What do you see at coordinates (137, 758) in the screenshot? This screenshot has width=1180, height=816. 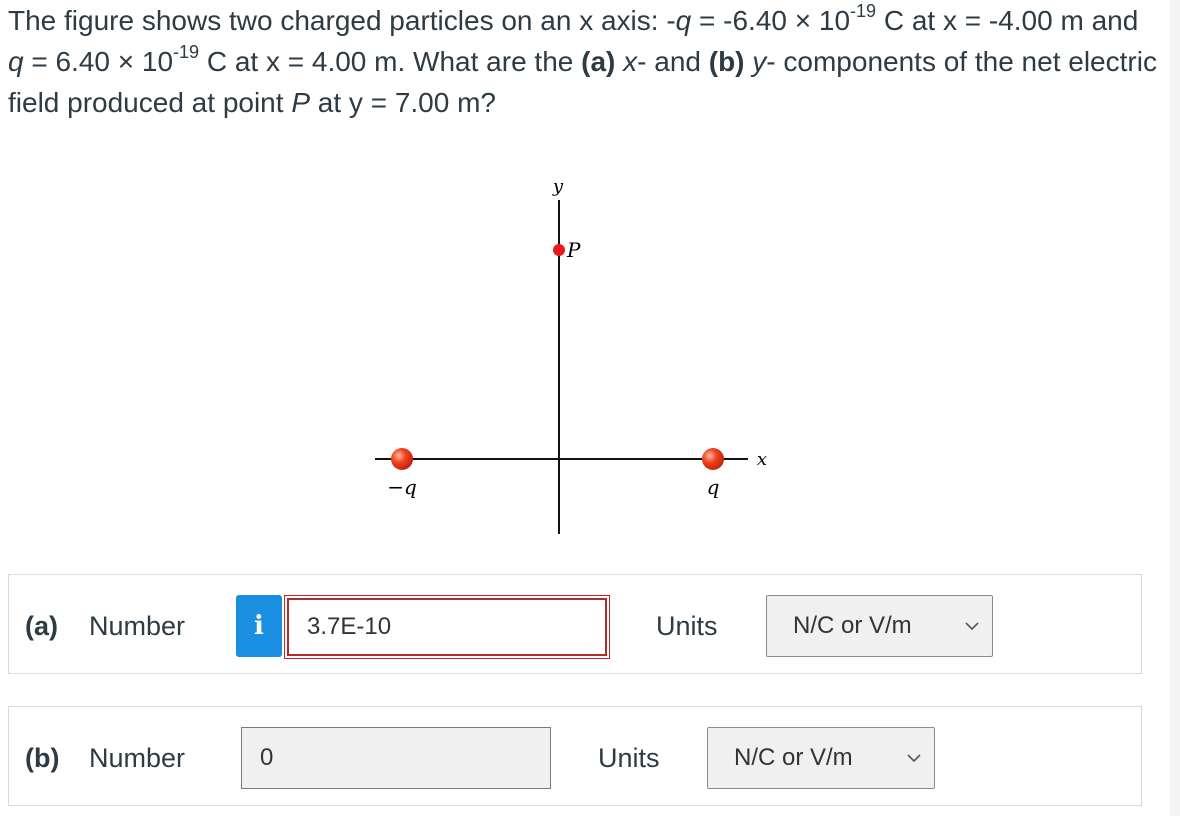 I see `number-label-b: Number` at bounding box center [137, 758].